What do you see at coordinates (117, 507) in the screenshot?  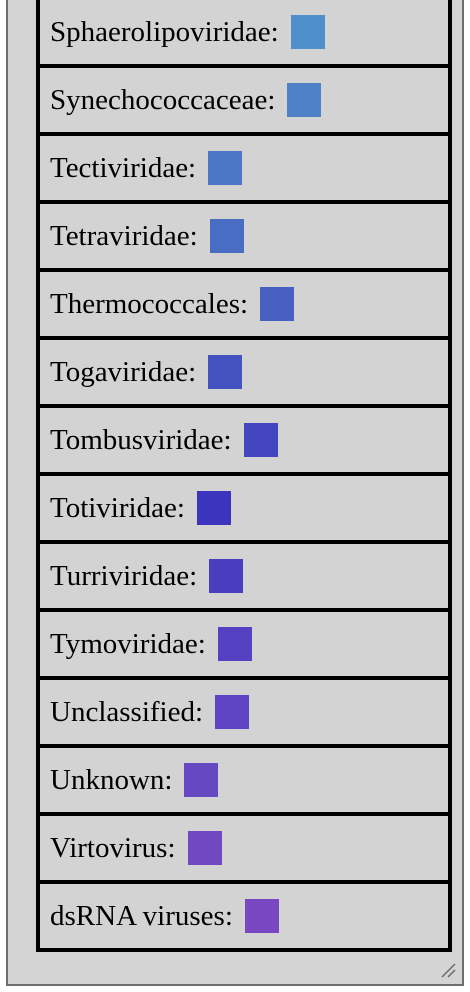 I see `legend-item-label: Totiviridae:` at bounding box center [117, 507].